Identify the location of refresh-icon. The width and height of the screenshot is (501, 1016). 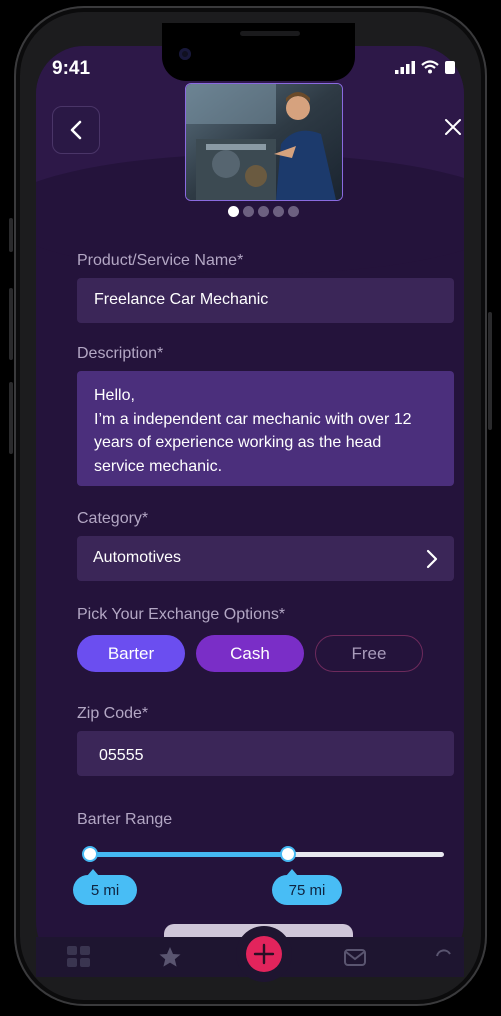
(443, 953).